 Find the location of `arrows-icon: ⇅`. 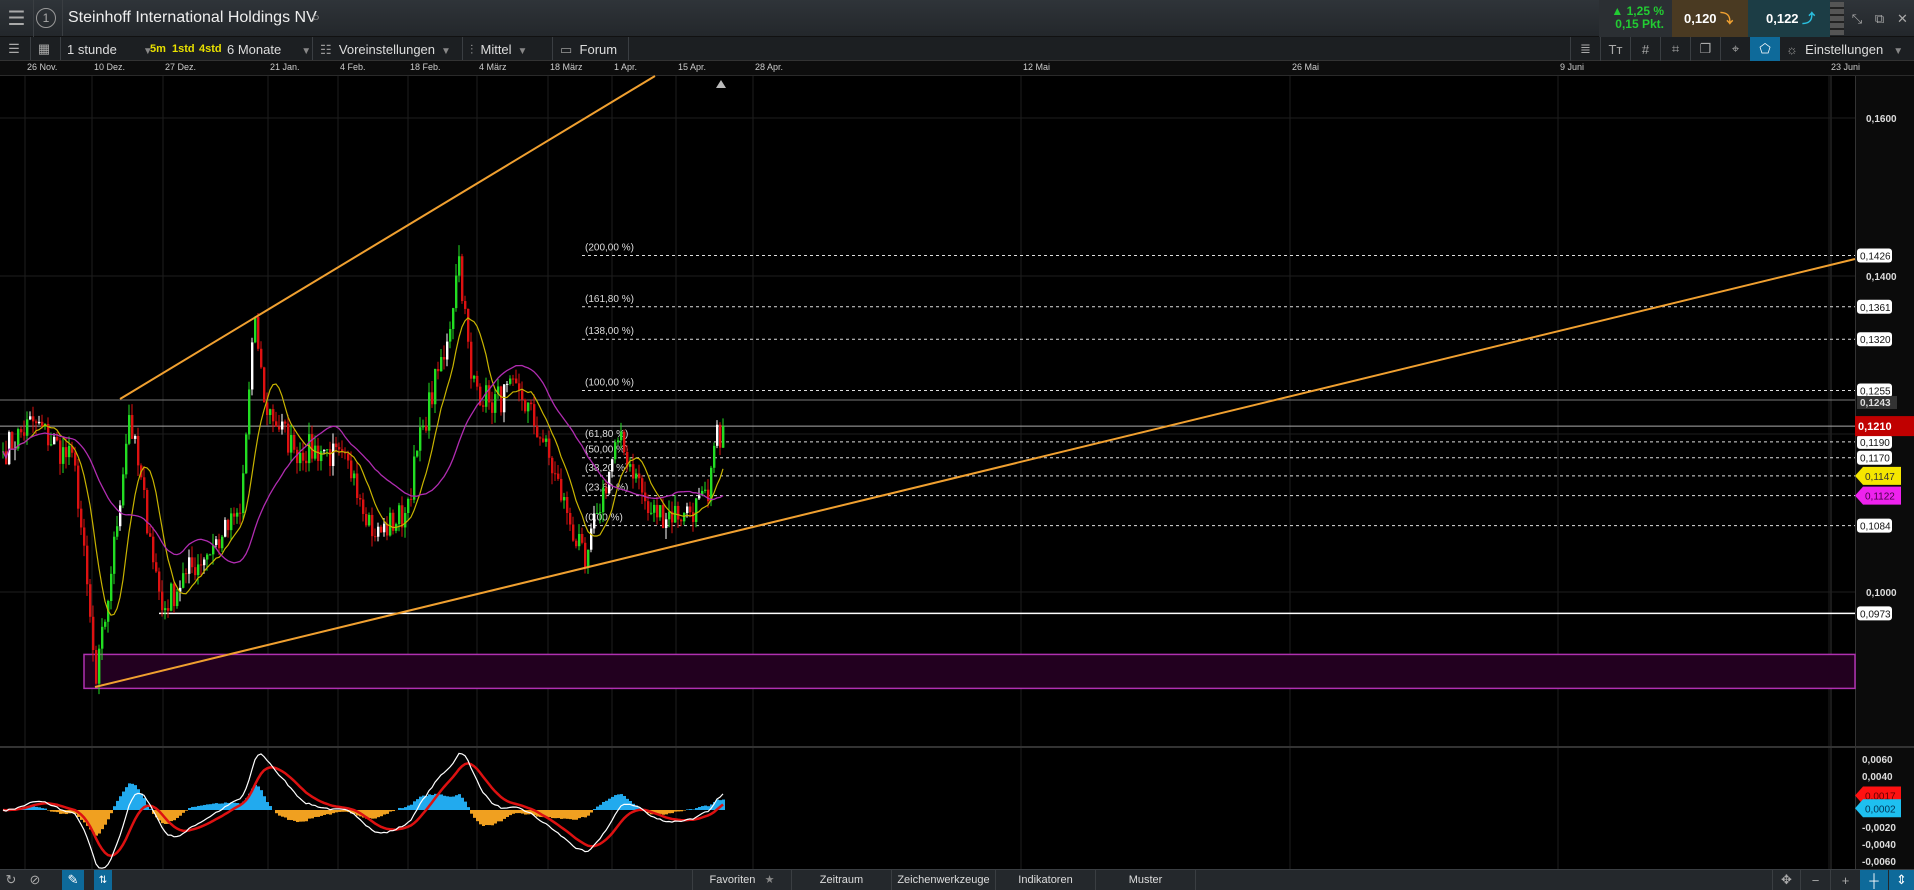

arrows-icon: ⇅ is located at coordinates (103, 880).